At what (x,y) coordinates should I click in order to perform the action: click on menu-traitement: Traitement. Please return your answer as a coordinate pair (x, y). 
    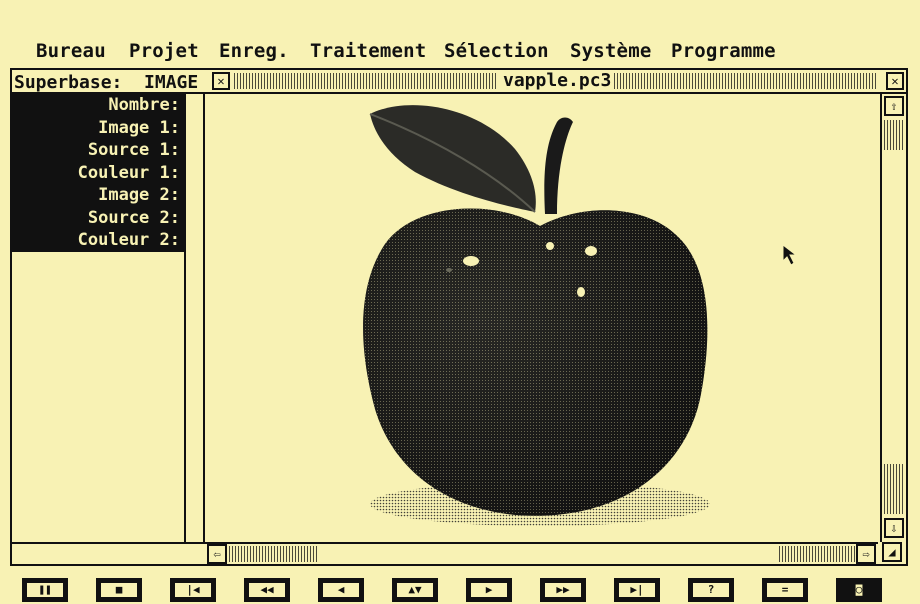
    Looking at the image, I should click on (368, 51).